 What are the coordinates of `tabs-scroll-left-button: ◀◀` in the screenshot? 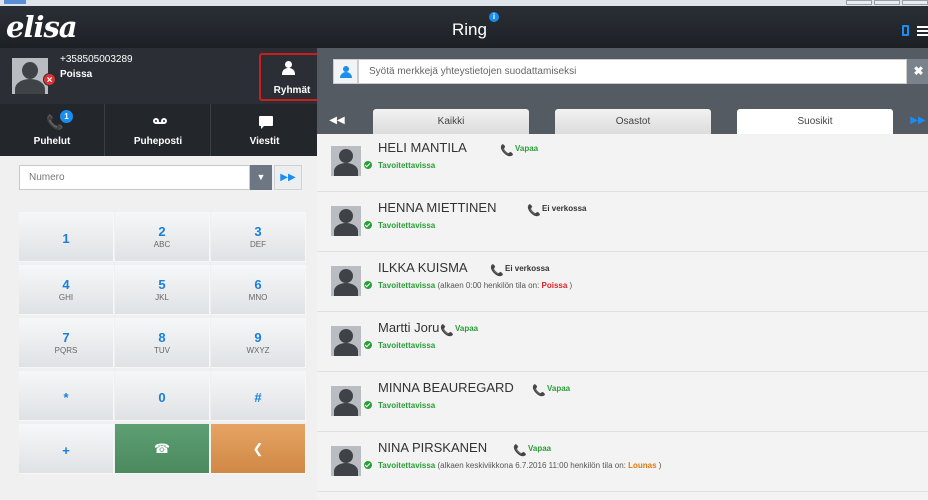 It's located at (337, 120).